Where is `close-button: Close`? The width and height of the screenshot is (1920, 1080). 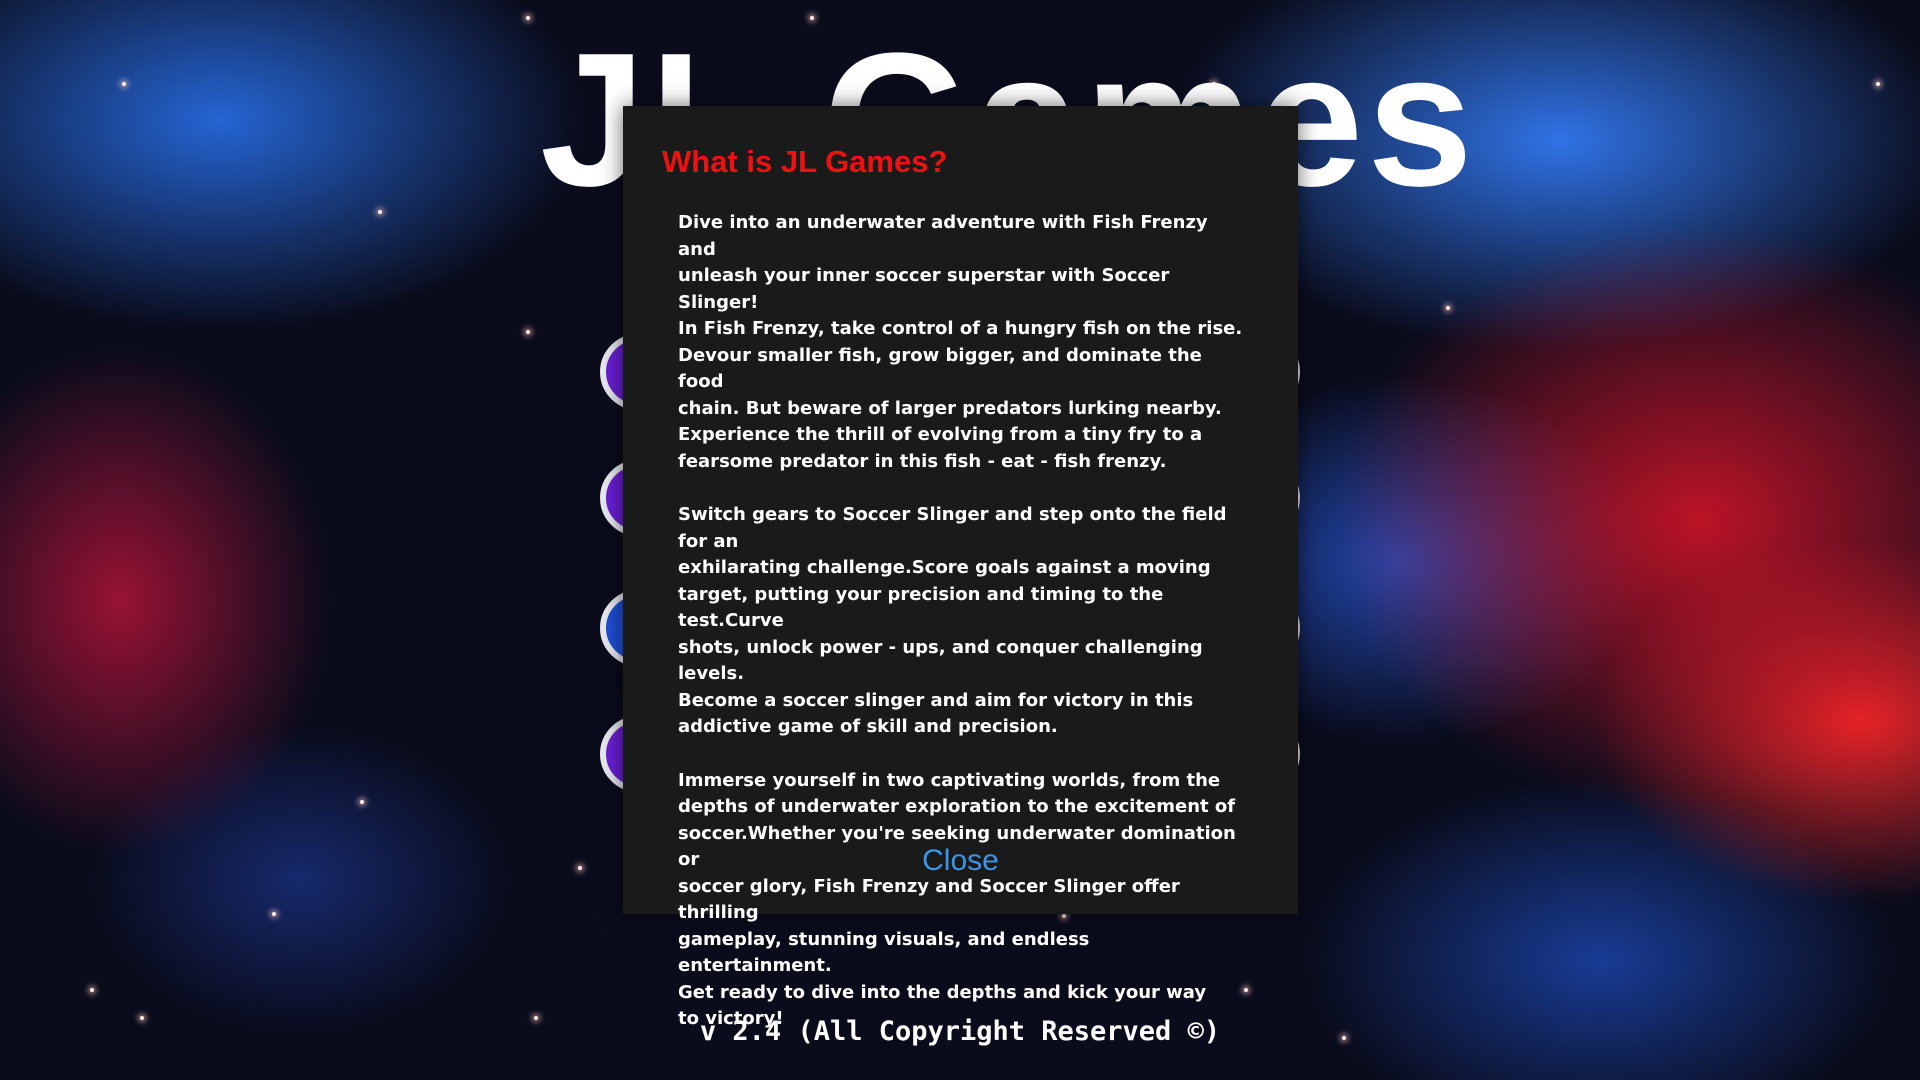 close-button: Close is located at coordinates (960, 861).